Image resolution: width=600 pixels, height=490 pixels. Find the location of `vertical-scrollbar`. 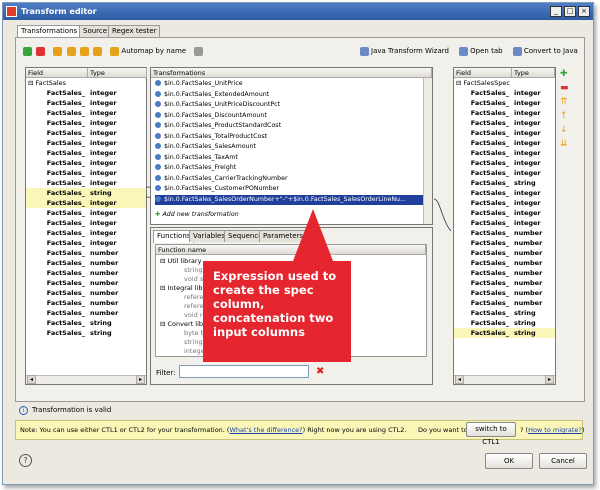

vertical-scrollbar is located at coordinates (427, 151).